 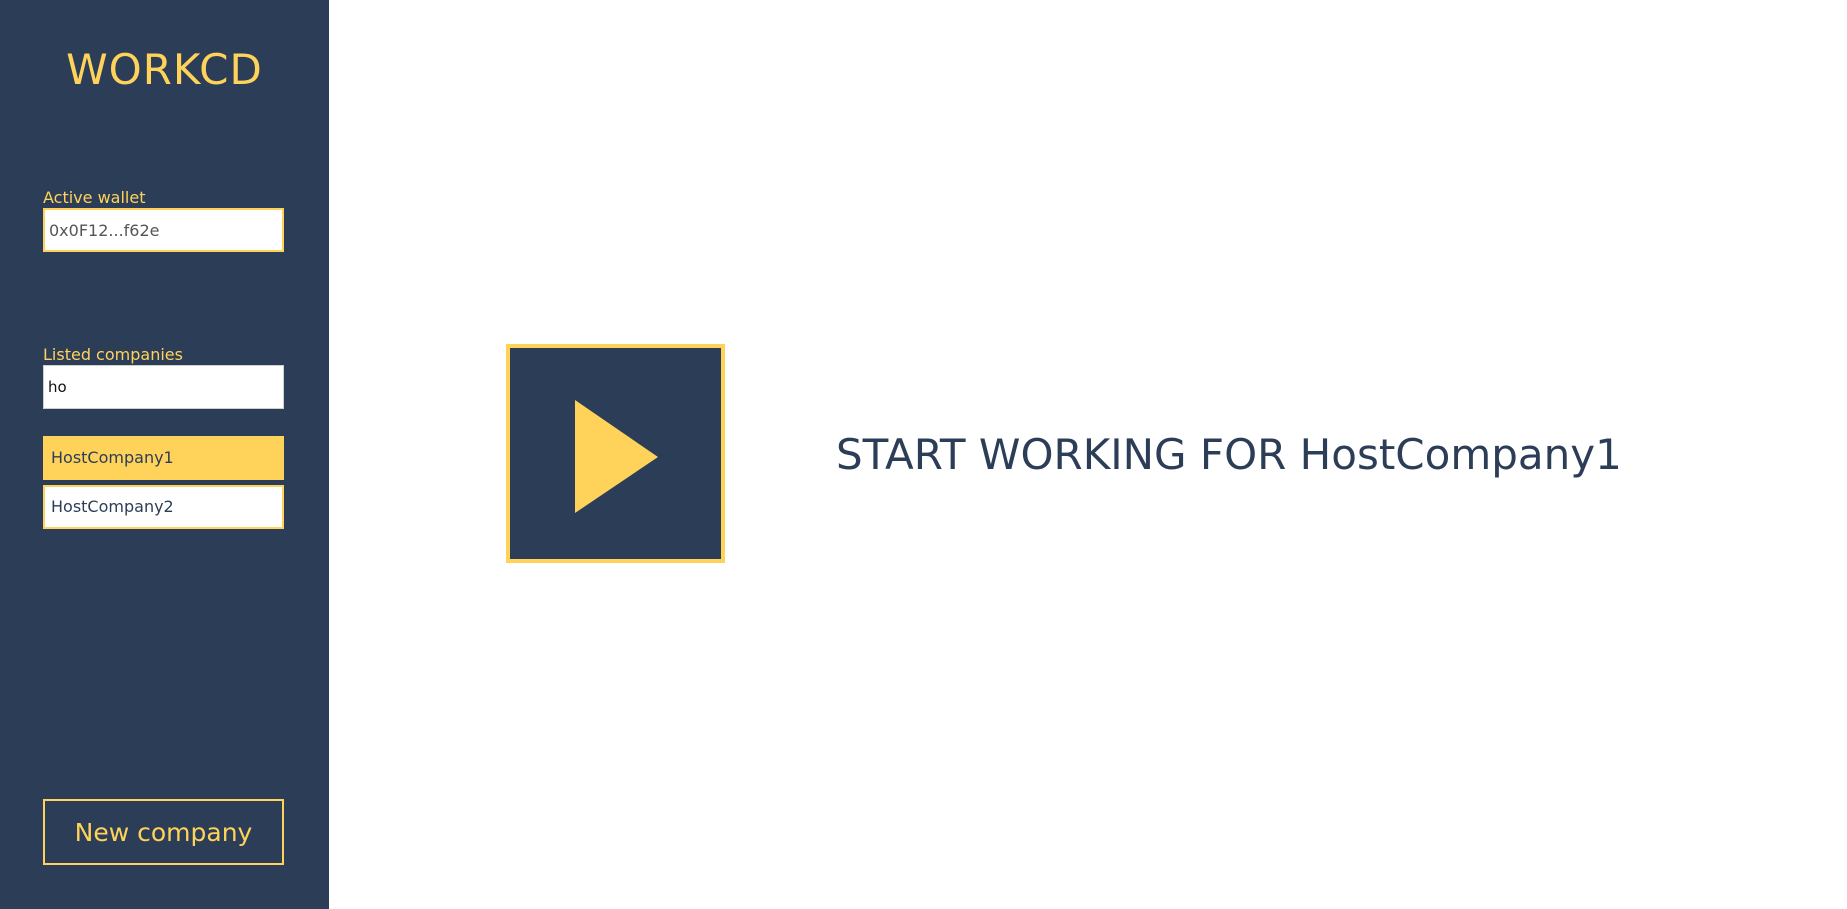 What do you see at coordinates (113, 354) in the screenshot?
I see `listed-companies-label: Listed companies` at bounding box center [113, 354].